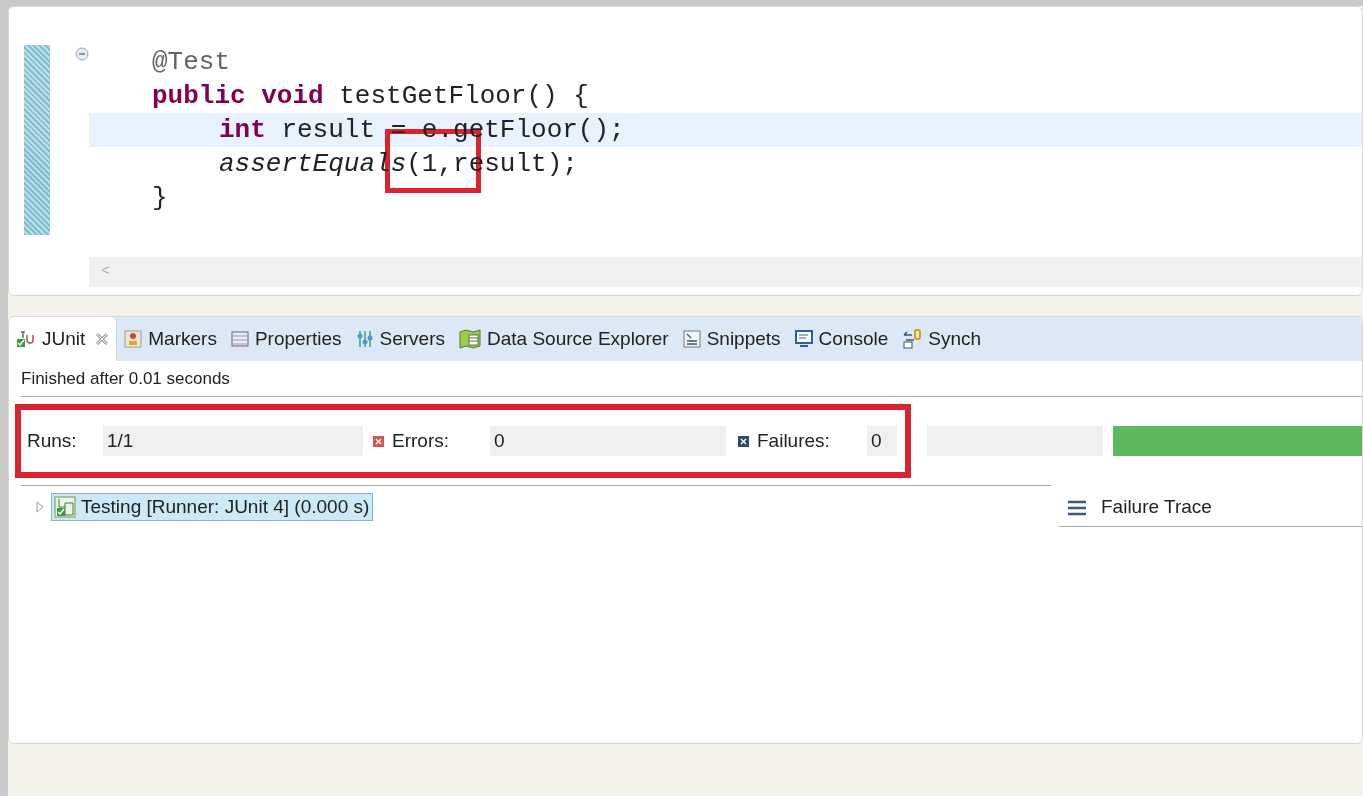 The height and width of the screenshot is (796, 1363). What do you see at coordinates (578, 338) in the screenshot?
I see `tab-label: Data Source Explorer` at bounding box center [578, 338].